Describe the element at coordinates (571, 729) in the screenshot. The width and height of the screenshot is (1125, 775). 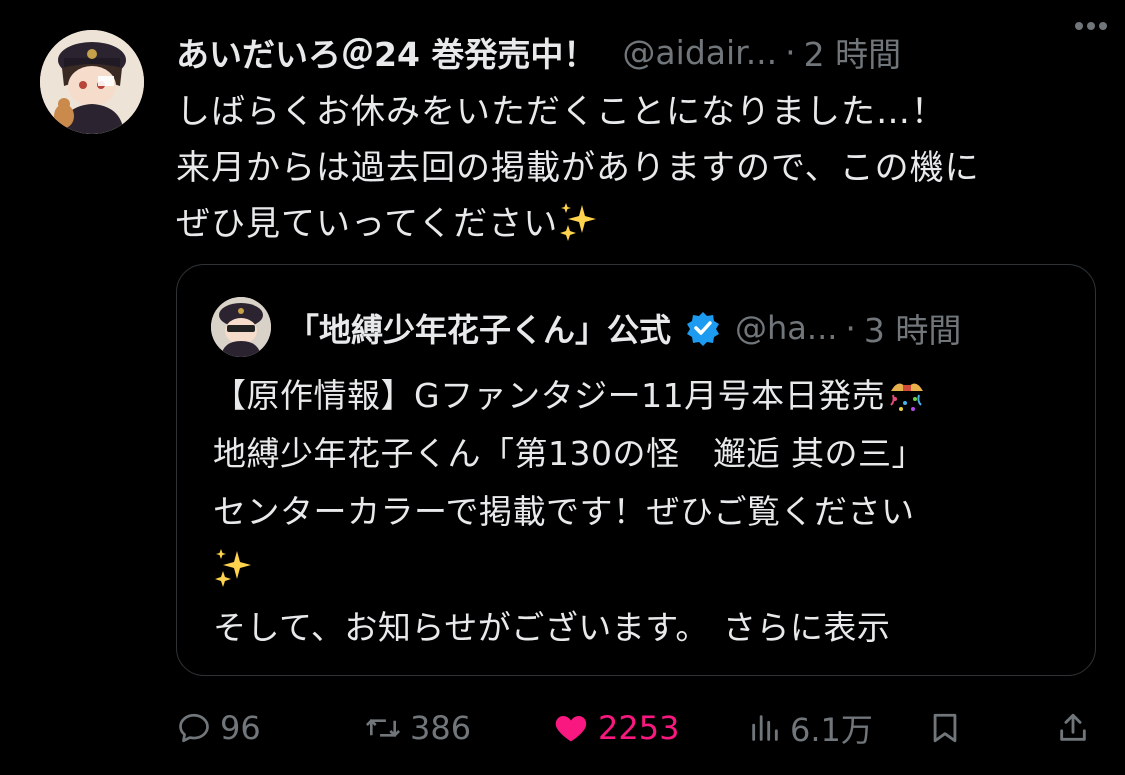
I see `heart-icon` at that location.